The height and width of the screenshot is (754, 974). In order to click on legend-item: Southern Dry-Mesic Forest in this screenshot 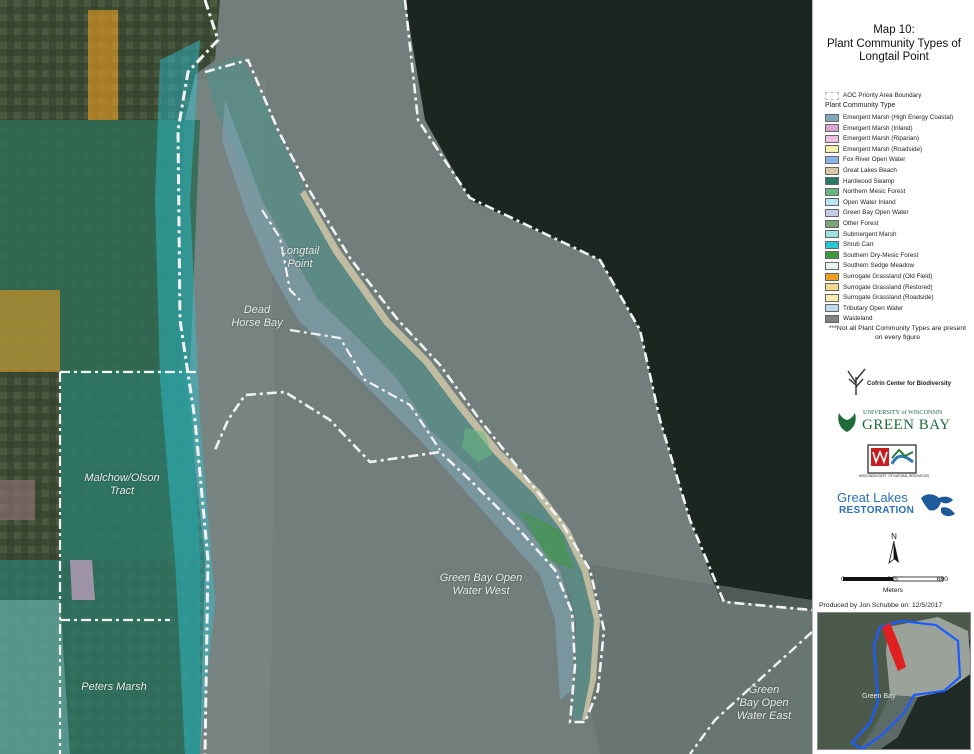, I will do `click(871, 255)`.